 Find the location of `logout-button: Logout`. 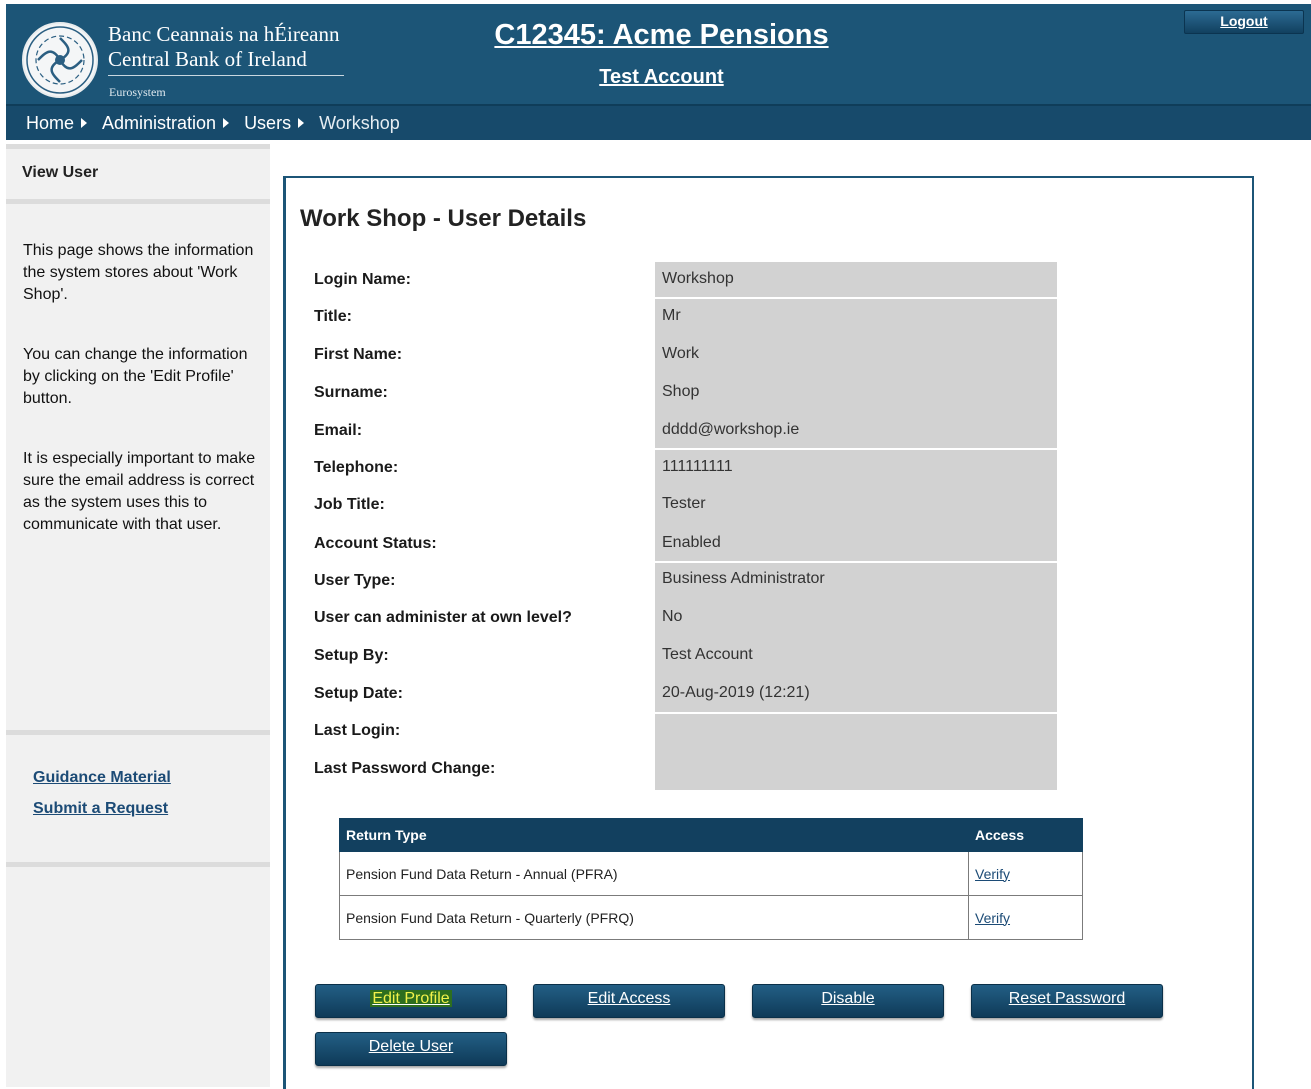

logout-button: Logout is located at coordinates (1244, 22).